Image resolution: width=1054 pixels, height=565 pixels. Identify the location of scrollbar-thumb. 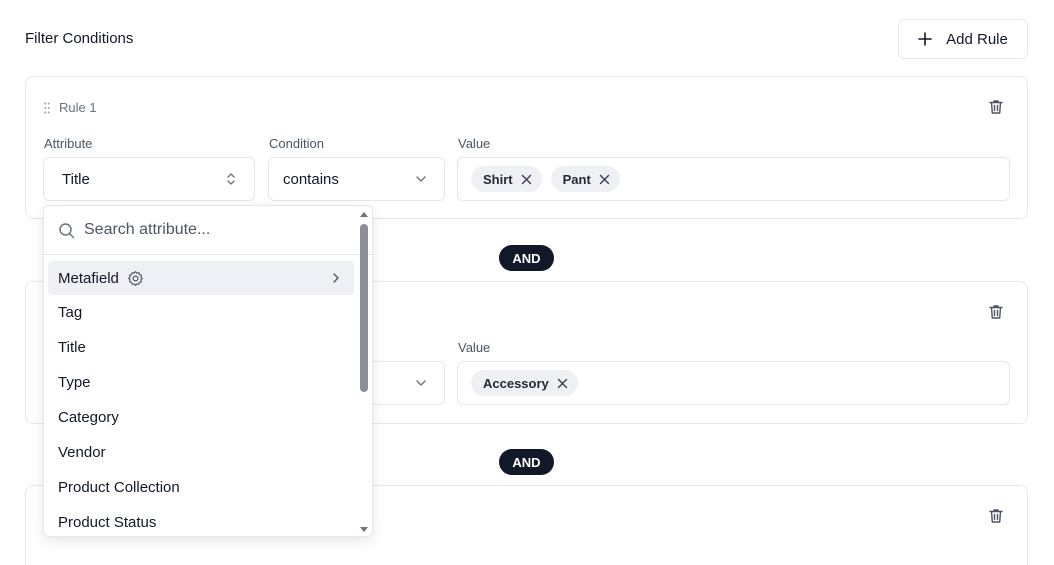
(364, 308).